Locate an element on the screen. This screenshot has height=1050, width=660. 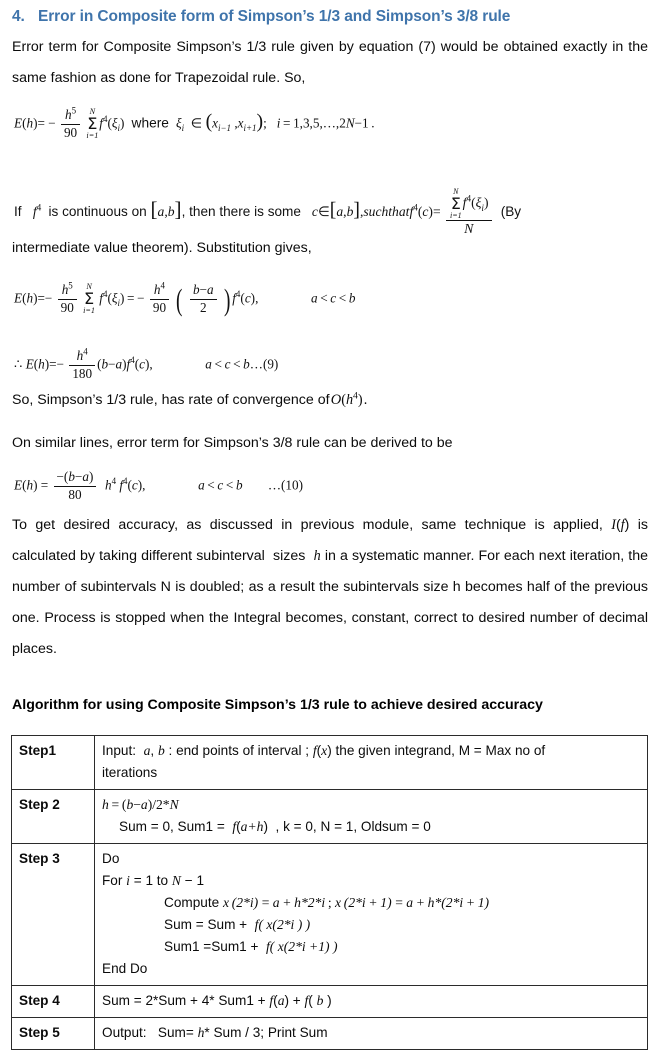
code-line: Output: Sum= h* Sum / 3; Print Sum is located at coordinates (215, 1032).